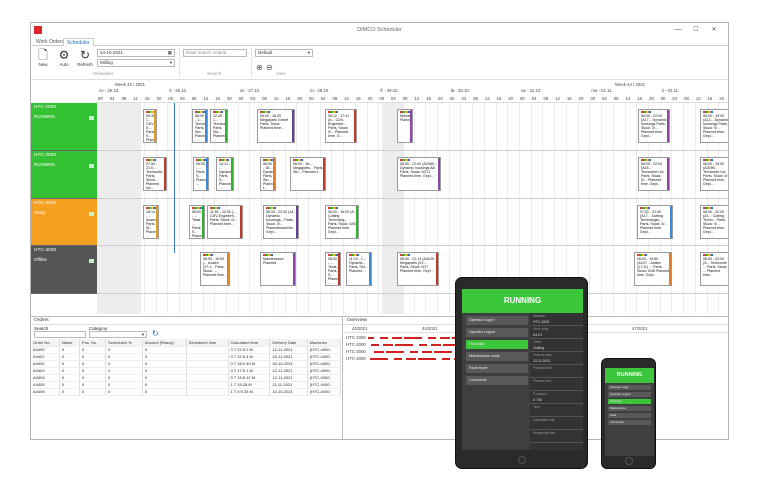 The height and width of the screenshot is (490, 758). I want to click on auto-button: ⚙ Auto, so click(64, 57).